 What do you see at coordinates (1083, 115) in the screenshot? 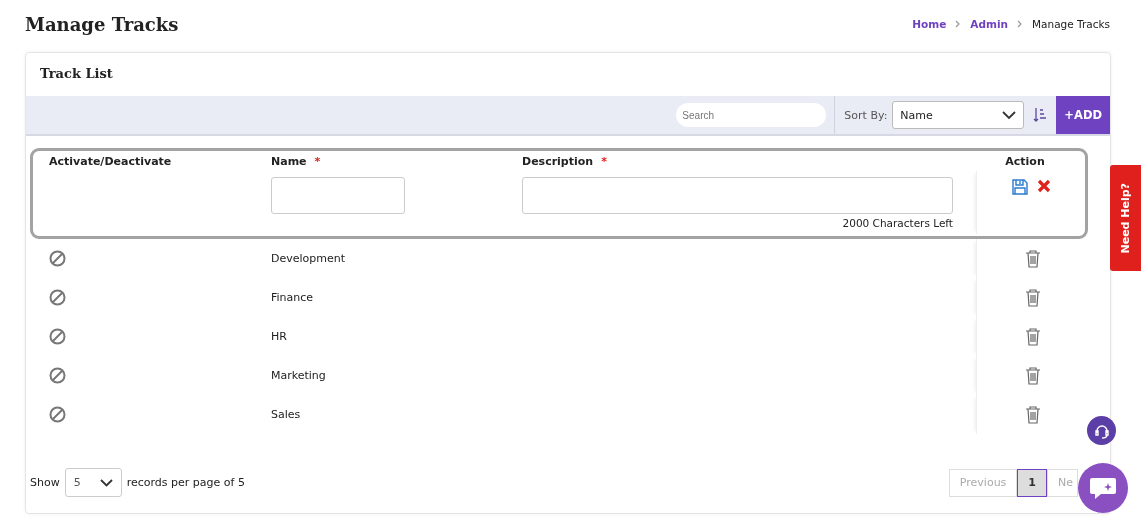
I see `add-button: +ADD` at bounding box center [1083, 115].